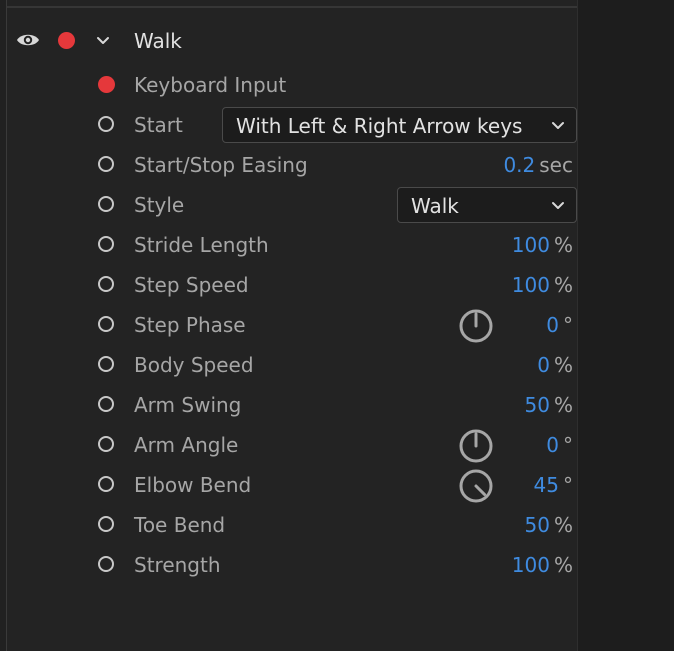 This screenshot has height=651, width=674. I want to click on group-title: Walk, so click(158, 41).